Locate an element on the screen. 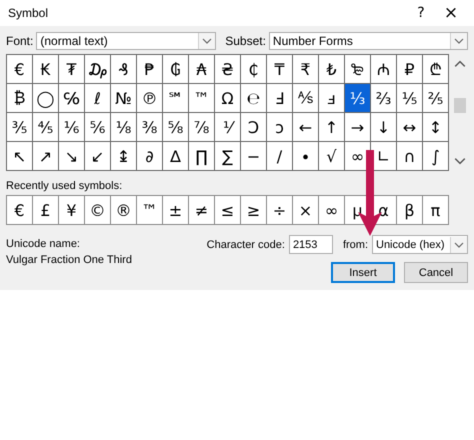 The height and width of the screenshot is (440, 474). symbol-cell: ⅞ is located at coordinates (201, 127).